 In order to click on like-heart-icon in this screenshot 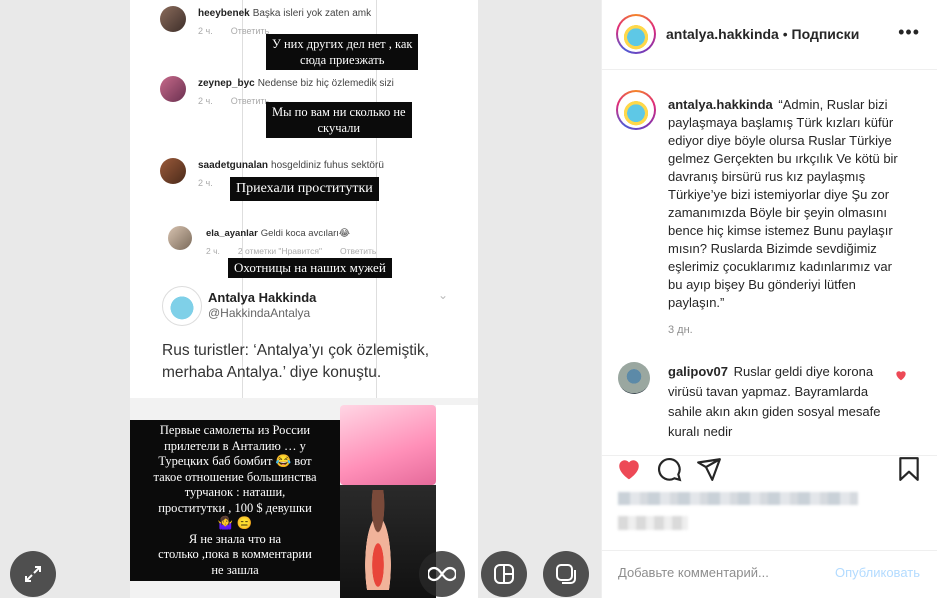, I will do `click(629, 469)`.